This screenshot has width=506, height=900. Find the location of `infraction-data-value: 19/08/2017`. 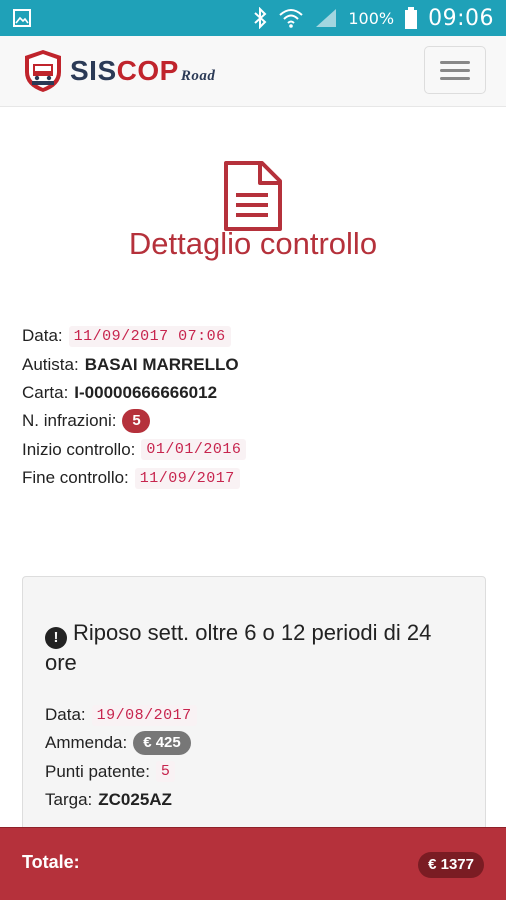

infraction-data-value: 19/08/2017 is located at coordinates (144, 715).